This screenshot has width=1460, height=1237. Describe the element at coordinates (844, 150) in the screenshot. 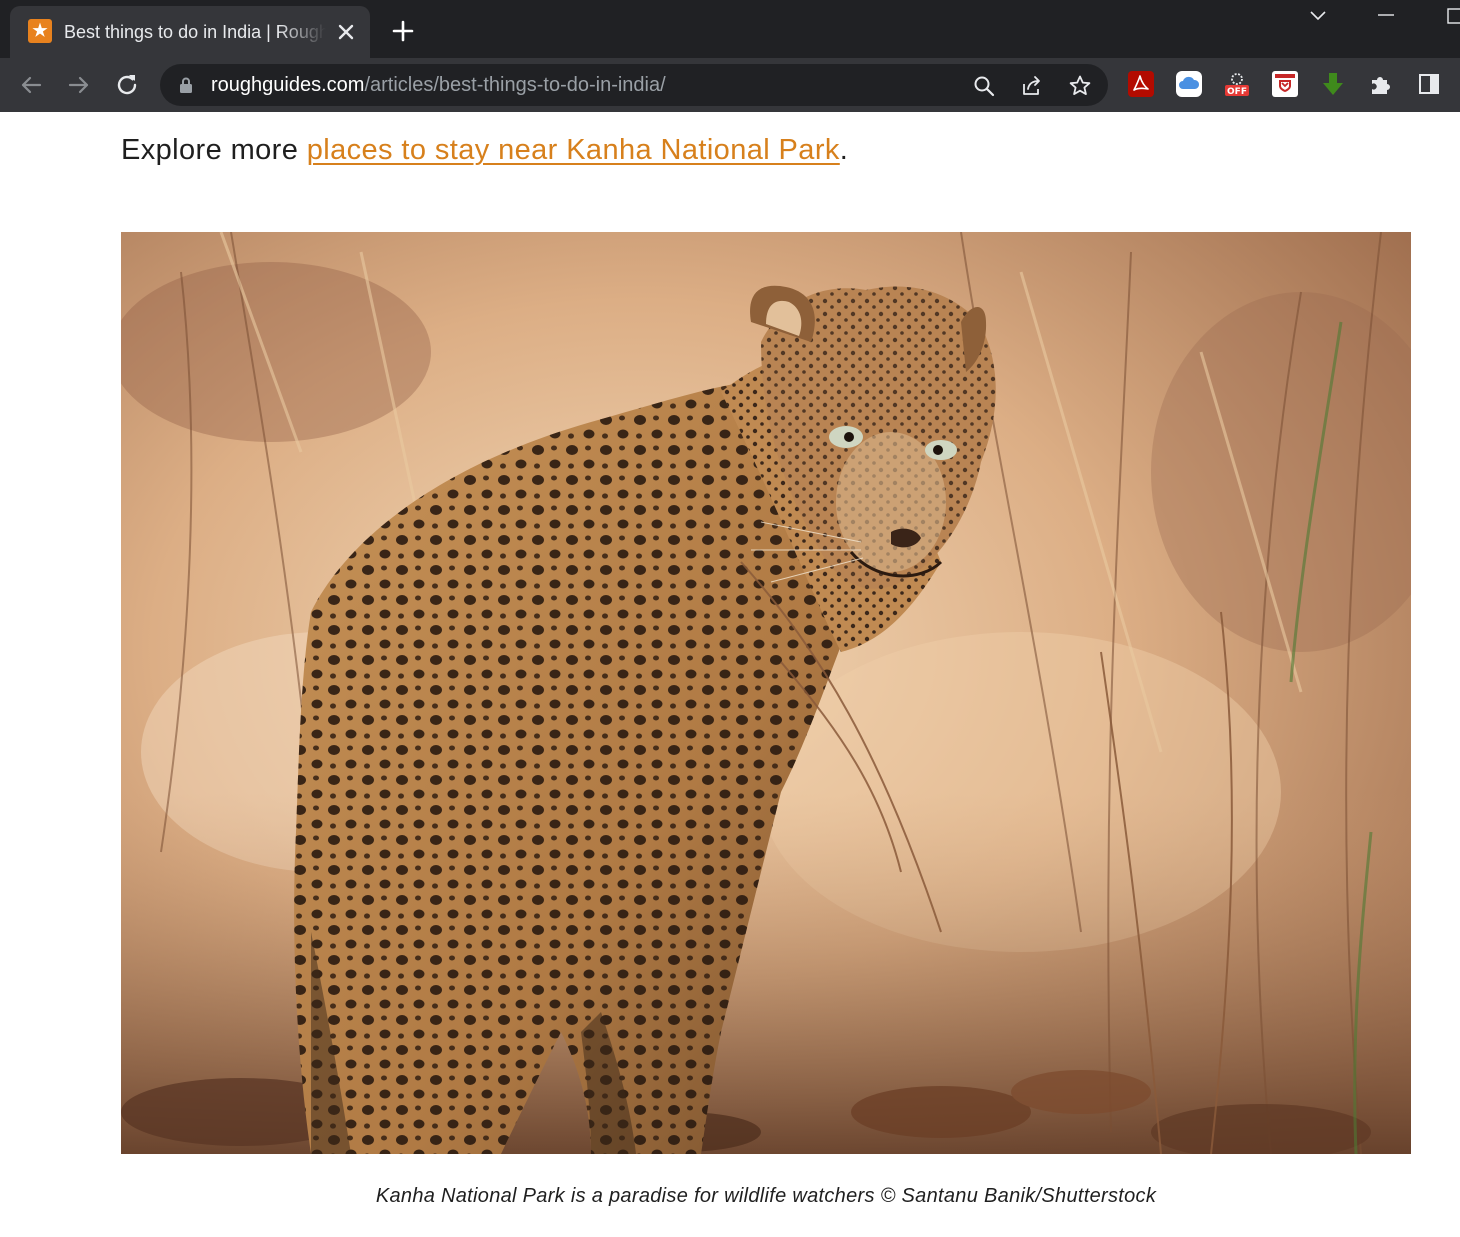

I see `explore-suffix: .` at that location.